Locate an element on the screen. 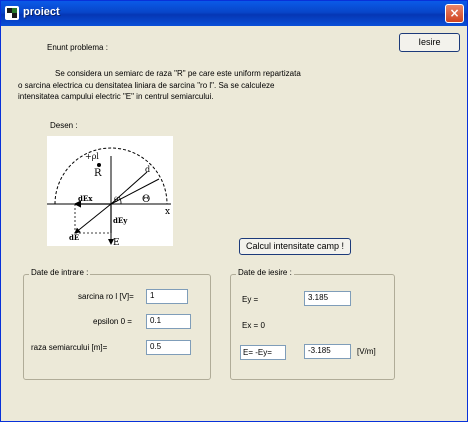  label-dE: dE is located at coordinates (74, 237).